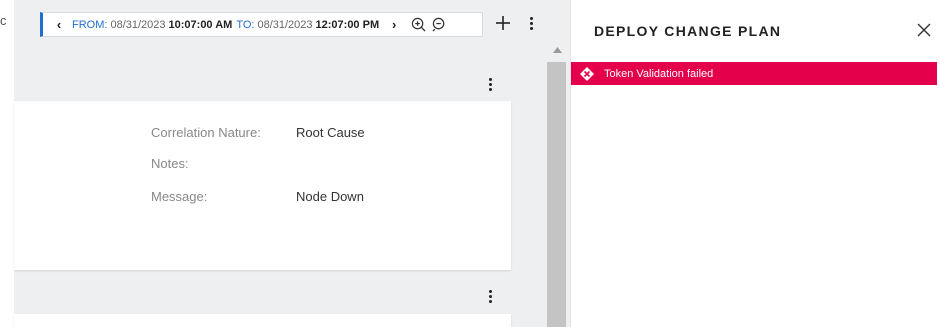 Image resolution: width=940 pixels, height=327 pixels. What do you see at coordinates (206, 132) in the screenshot?
I see `field-label: Correlation Nature:` at bounding box center [206, 132].